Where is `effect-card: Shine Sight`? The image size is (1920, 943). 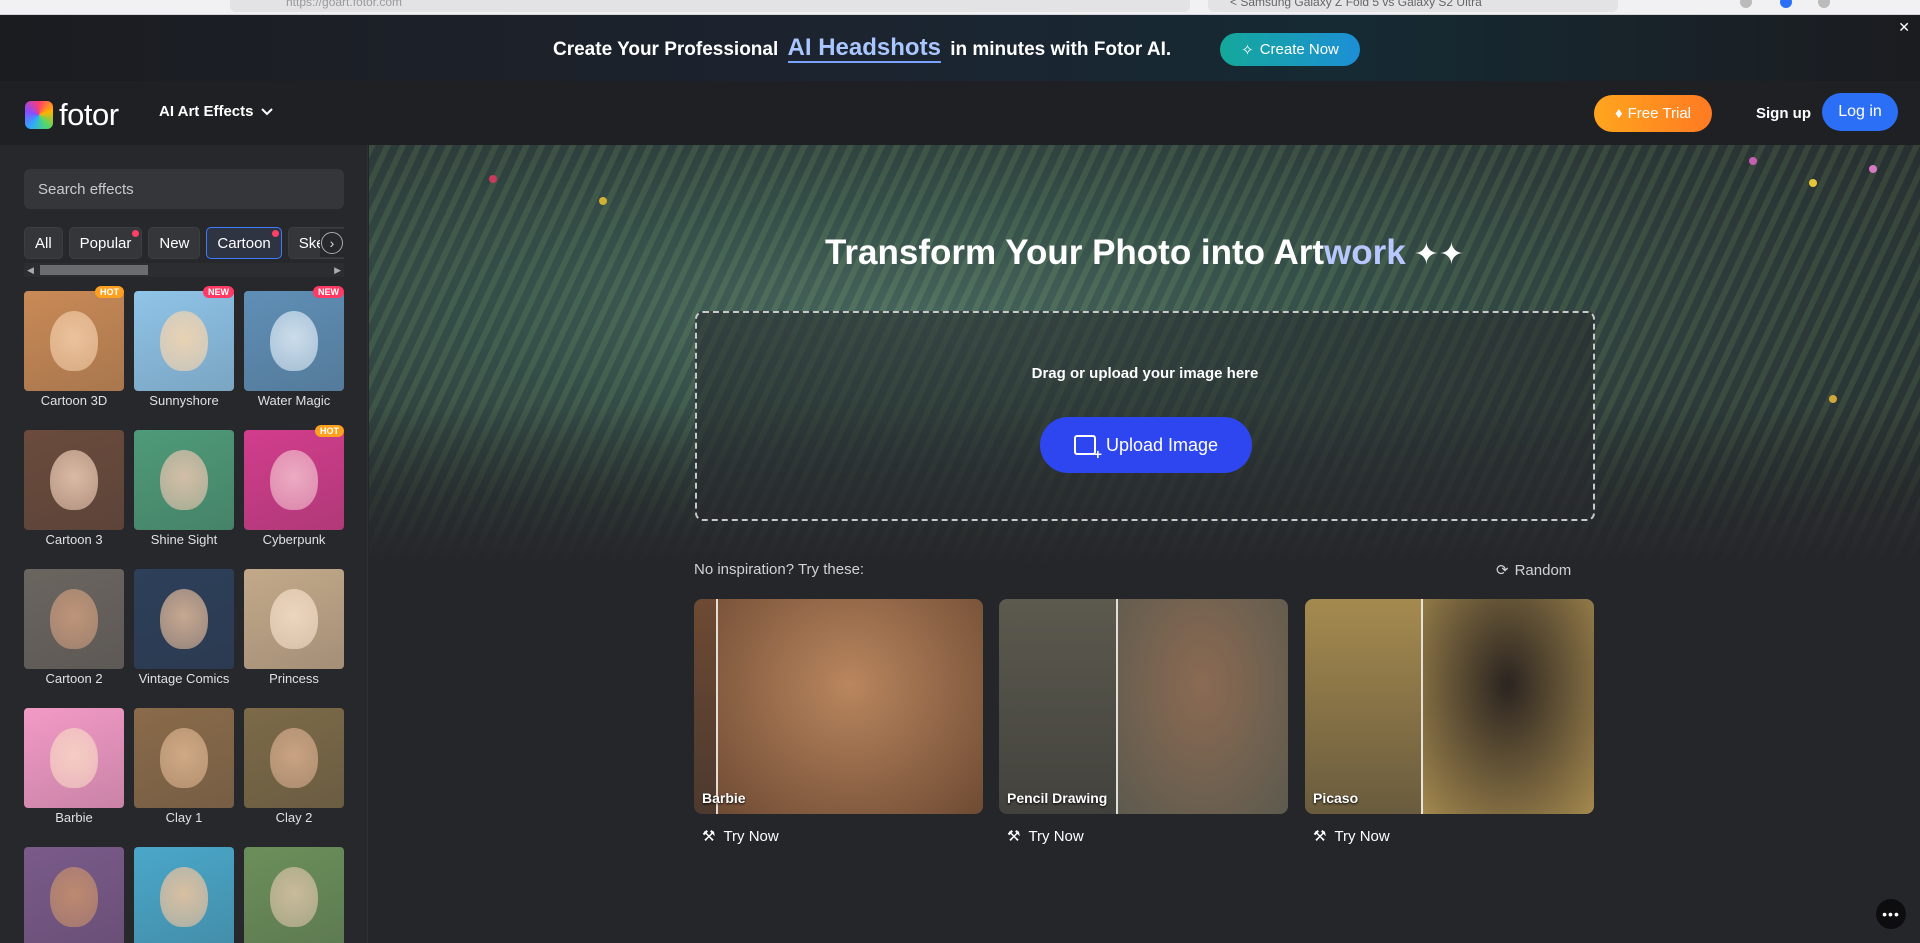
effect-card: Shine Sight is located at coordinates (184, 488).